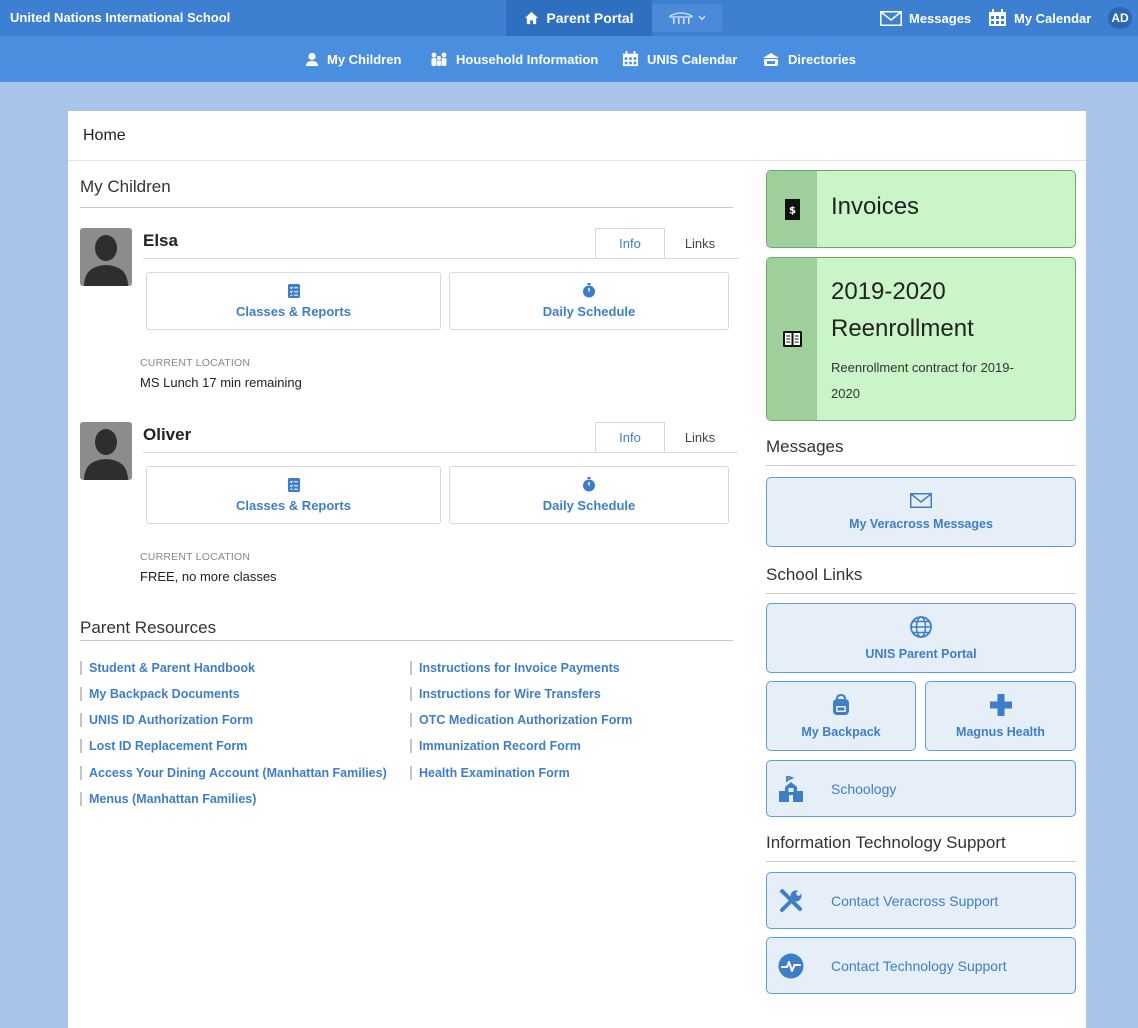 This screenshot has height=1028, width=1138. I want to click on my-calendar-label: My Calendar, so click(1053, 18).